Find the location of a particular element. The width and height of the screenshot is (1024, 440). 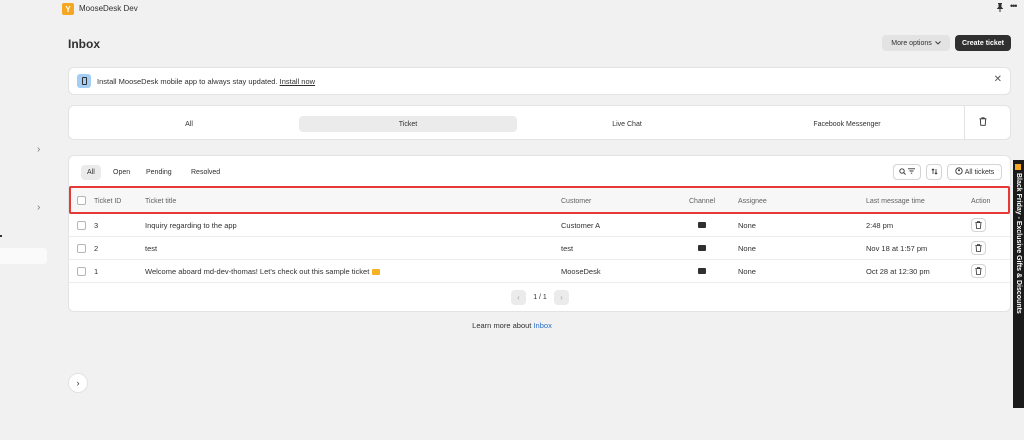

ticket-title: test is located at coordinates (151, 248).